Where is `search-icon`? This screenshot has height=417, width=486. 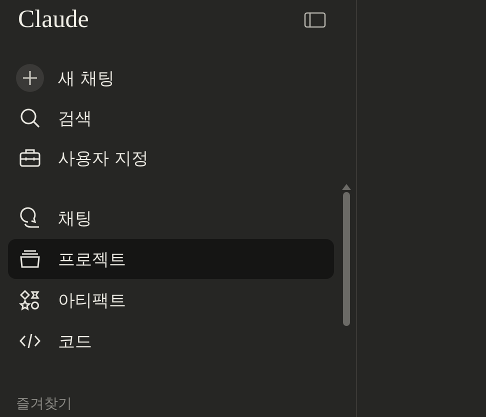 search-icon is located at coordinates (30, 118).